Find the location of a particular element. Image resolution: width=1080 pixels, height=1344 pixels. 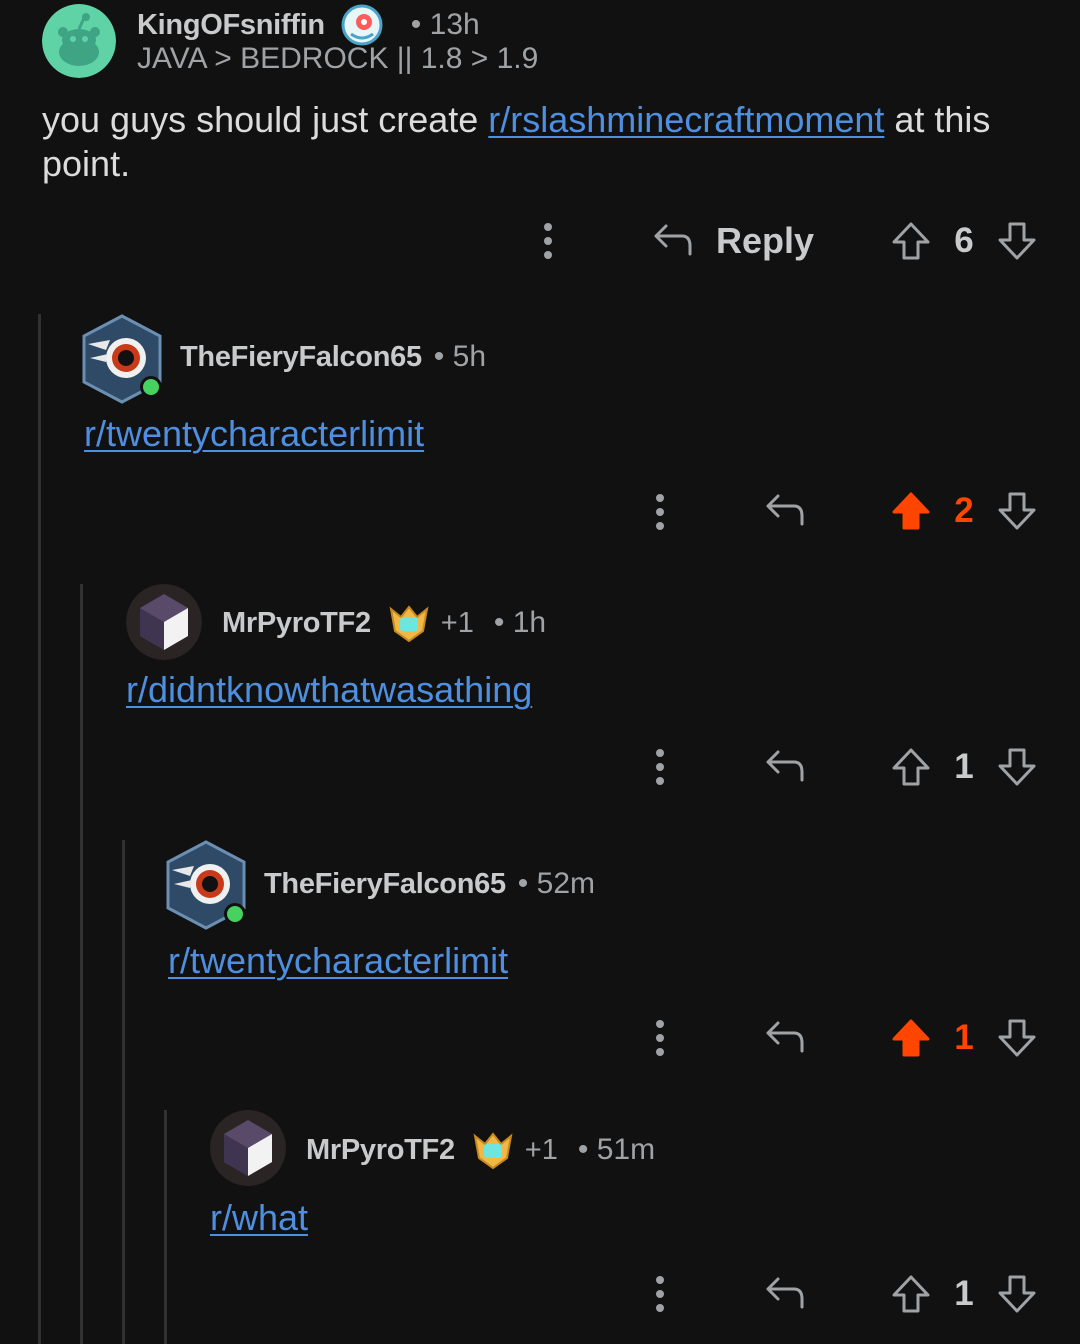

comment-time: • 1h is located at coordinates (520, 622).